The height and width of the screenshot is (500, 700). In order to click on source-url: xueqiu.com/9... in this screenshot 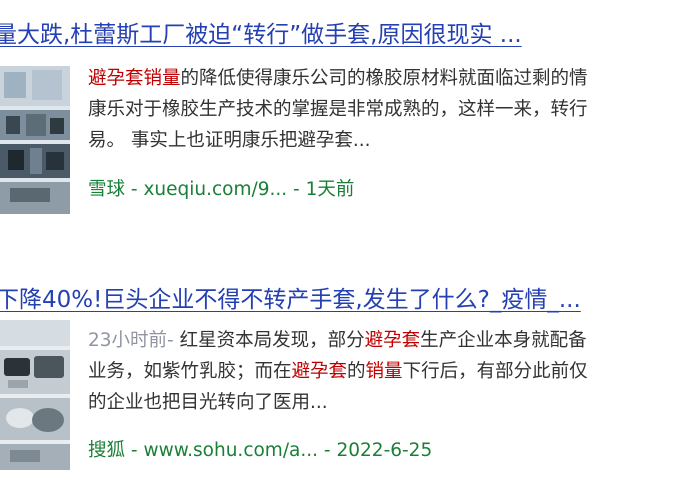, I will do `click(215, 189)`.